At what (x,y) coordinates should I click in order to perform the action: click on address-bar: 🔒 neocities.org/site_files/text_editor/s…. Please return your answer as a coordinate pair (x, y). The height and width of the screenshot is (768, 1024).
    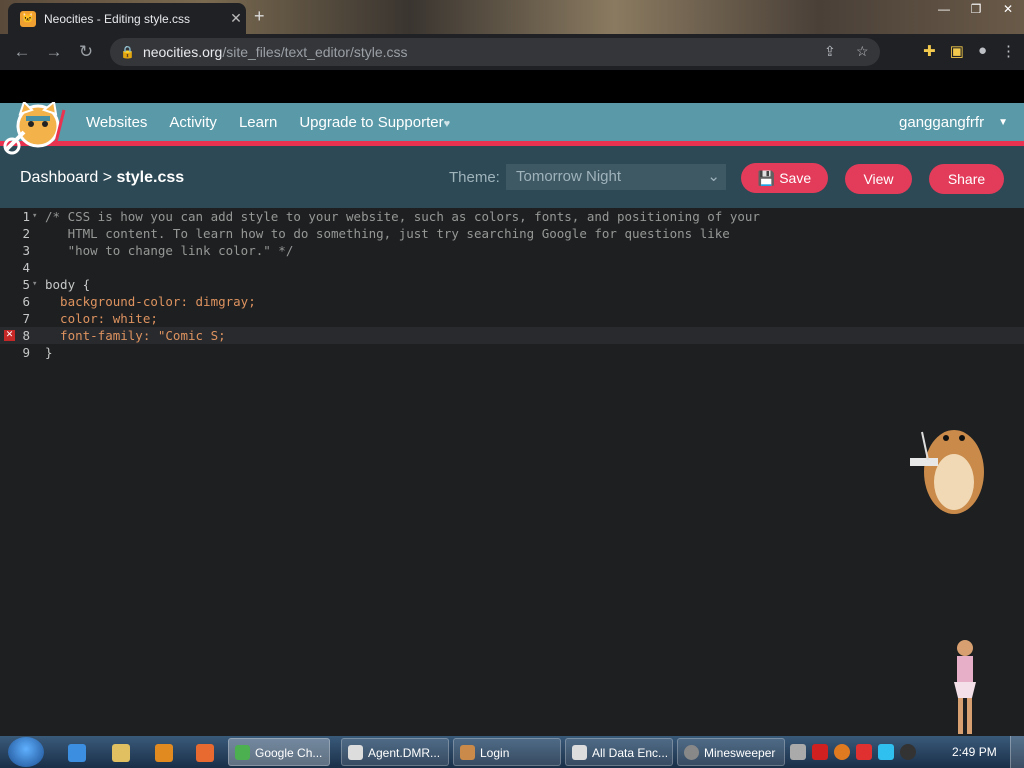
    Looking at the image, I should click on (495, 52).